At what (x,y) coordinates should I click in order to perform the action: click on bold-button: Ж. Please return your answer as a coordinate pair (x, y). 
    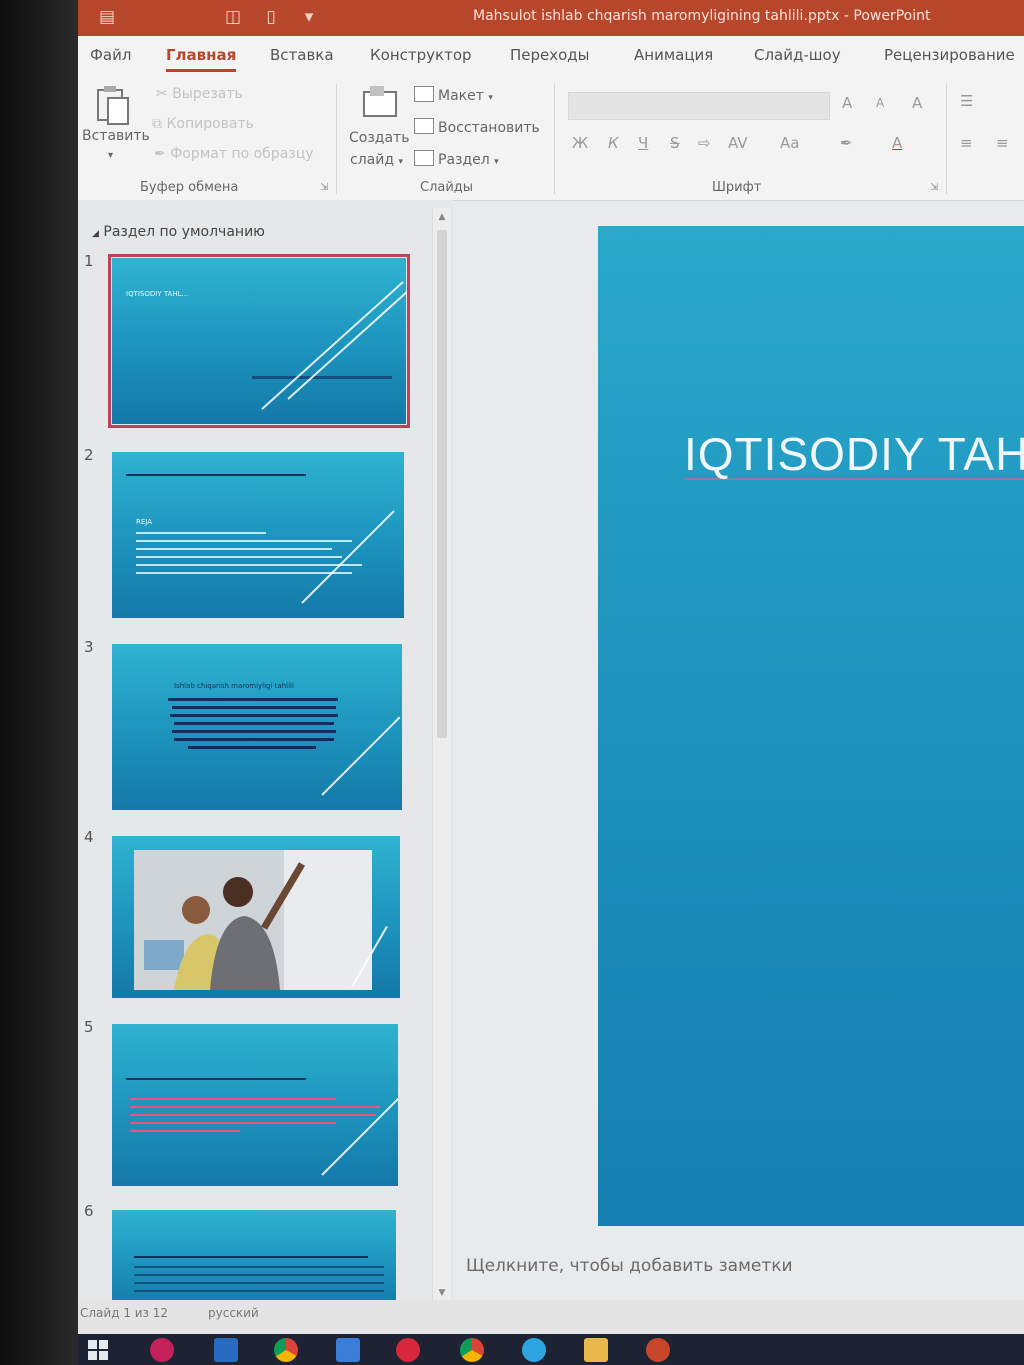
    Looking at the image, I should click on (580, 143).